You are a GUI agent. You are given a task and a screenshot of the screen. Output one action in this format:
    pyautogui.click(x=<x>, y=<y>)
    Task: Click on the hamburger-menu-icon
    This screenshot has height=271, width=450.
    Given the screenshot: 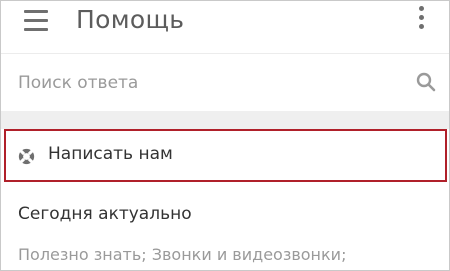 What is the action you would take?
    pyautogui.click(x=36, y=21)
    